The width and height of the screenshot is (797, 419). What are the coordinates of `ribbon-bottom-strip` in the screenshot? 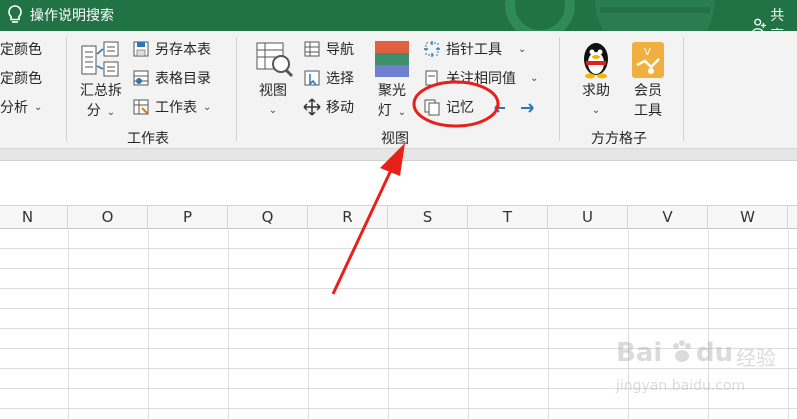 It's located at (398, 155).